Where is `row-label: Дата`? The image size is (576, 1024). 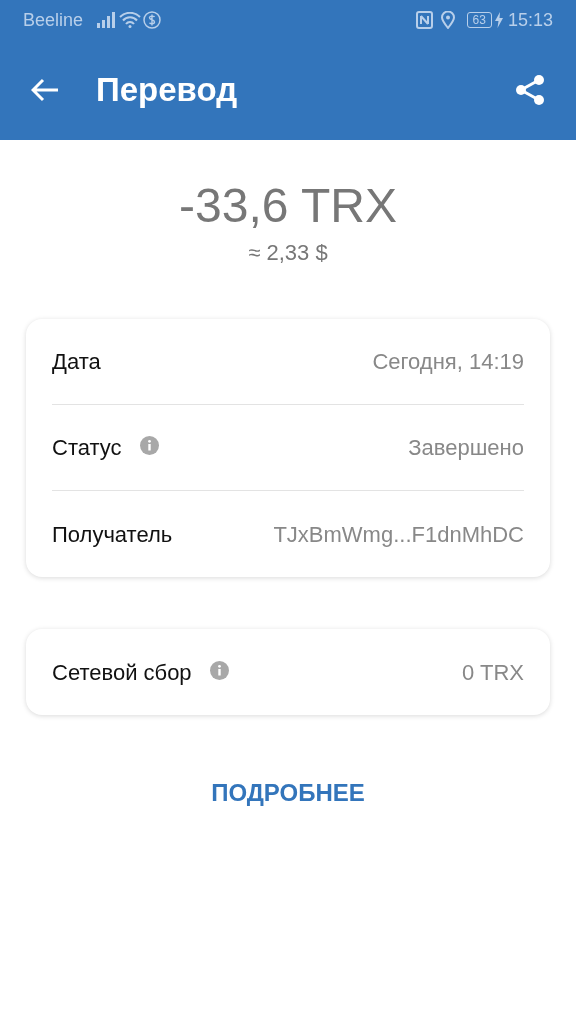
row-label: Дата is located at coordinates (76, 362).